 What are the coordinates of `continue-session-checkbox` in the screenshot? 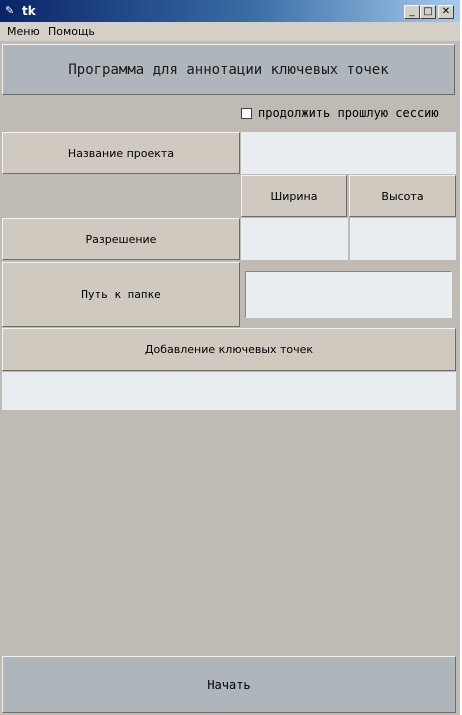 It's located at (246, 113).